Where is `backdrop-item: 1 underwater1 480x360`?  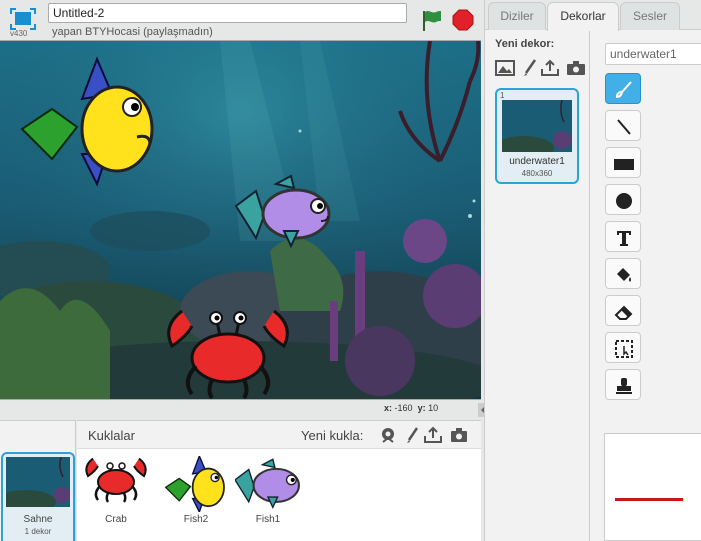 backdrop-item: 1 underwater1 480x360 is located at coordinates (537, 136).